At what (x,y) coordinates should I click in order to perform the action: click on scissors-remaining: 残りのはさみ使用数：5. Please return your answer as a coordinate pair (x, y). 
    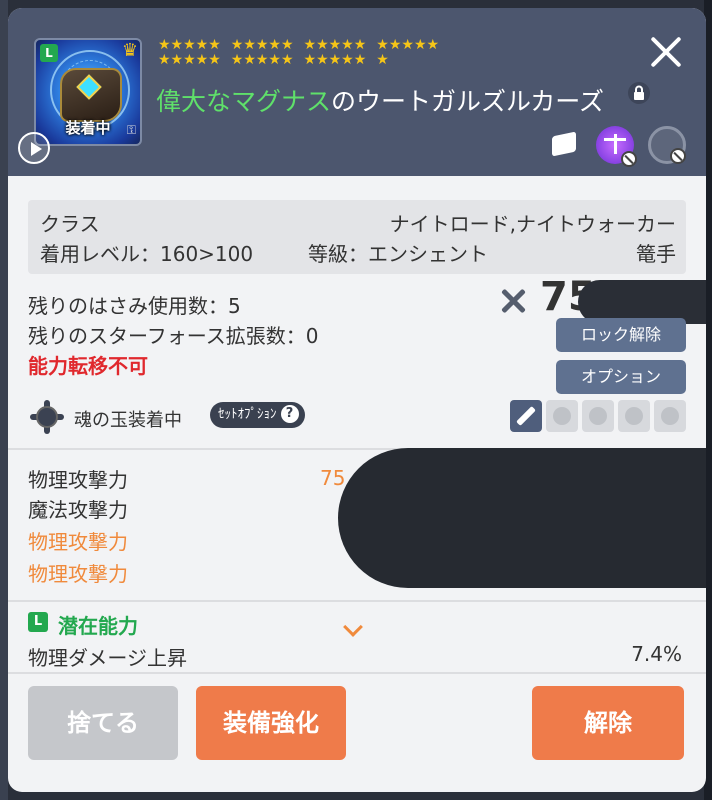
    Looking at the image, I should click on (134, 306).